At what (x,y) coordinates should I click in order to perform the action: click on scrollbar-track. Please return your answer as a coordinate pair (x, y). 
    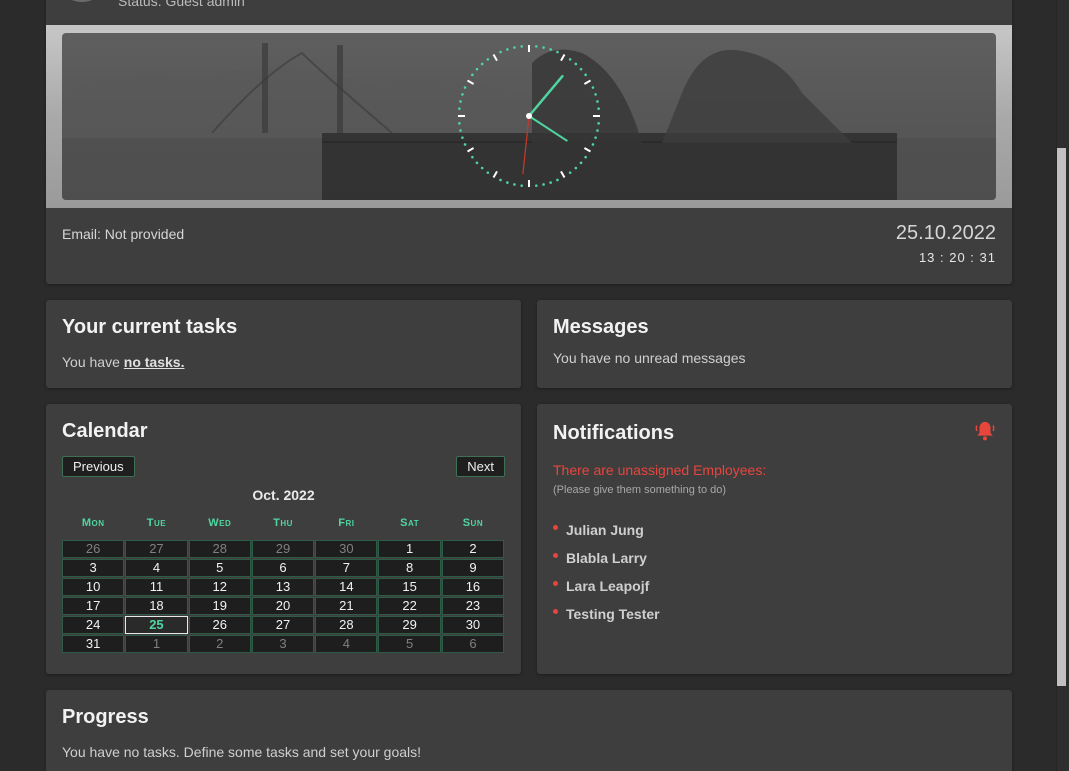
    Looking at the image, I should click on (1062, 385).